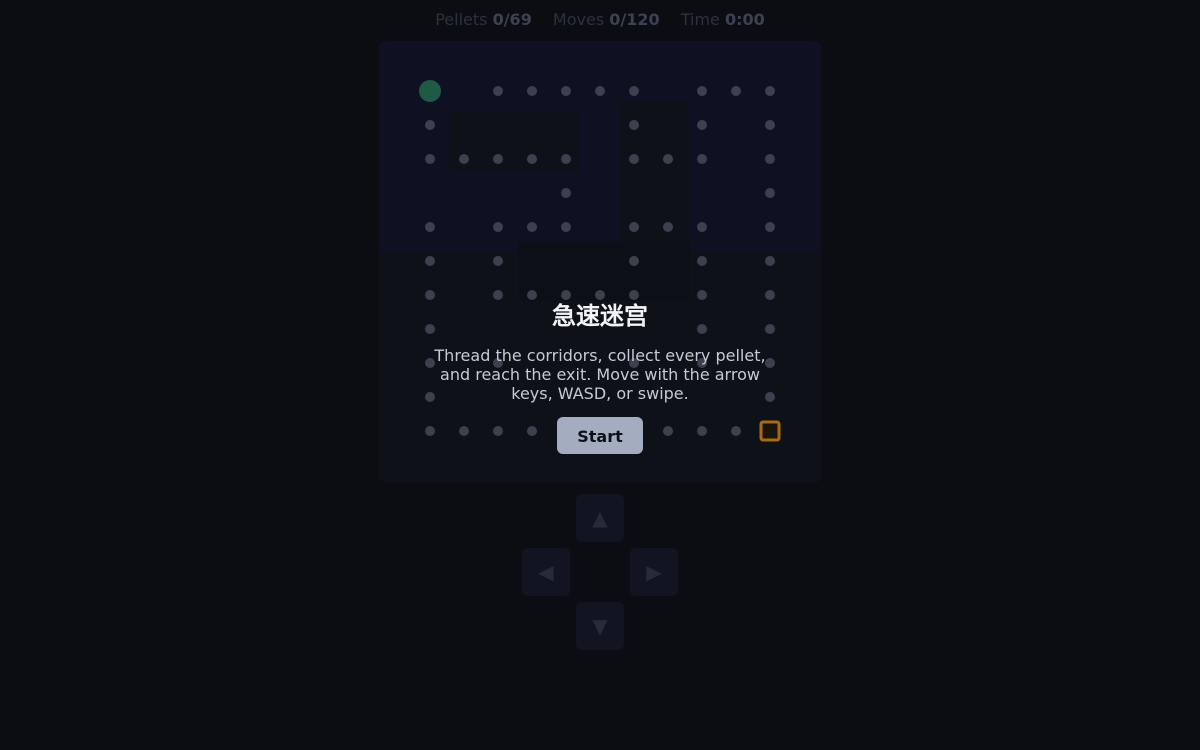  I want to click on start-button: Start, so click(600, 435).